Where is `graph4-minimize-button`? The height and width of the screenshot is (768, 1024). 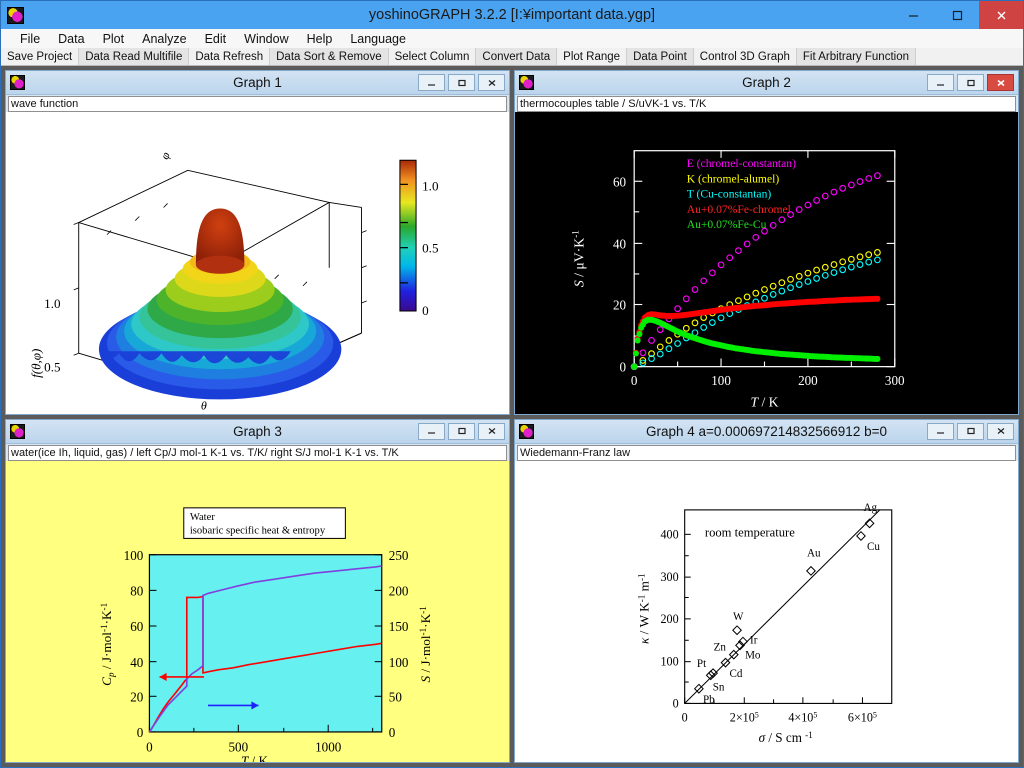 graph4-minimize-button is located at coordinates (940, 431).